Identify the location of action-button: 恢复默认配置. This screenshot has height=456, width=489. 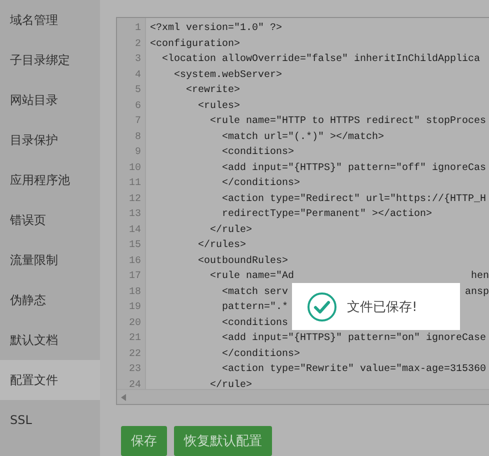
(223, 441).